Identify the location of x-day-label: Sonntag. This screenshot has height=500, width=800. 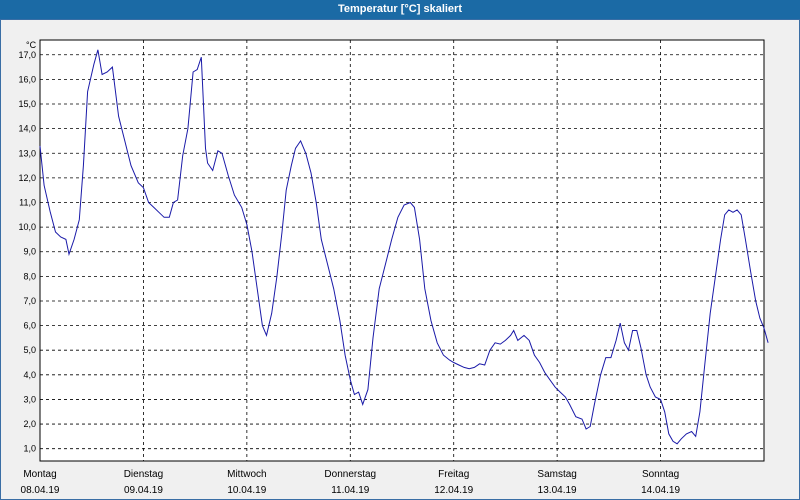
(660, 474).